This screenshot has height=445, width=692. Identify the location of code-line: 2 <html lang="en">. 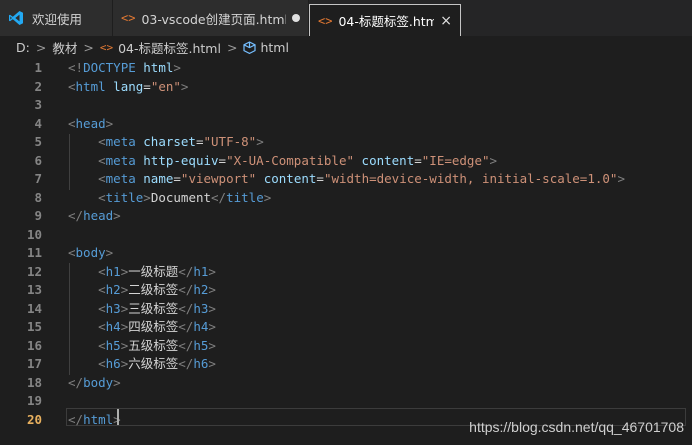
(346, 87).